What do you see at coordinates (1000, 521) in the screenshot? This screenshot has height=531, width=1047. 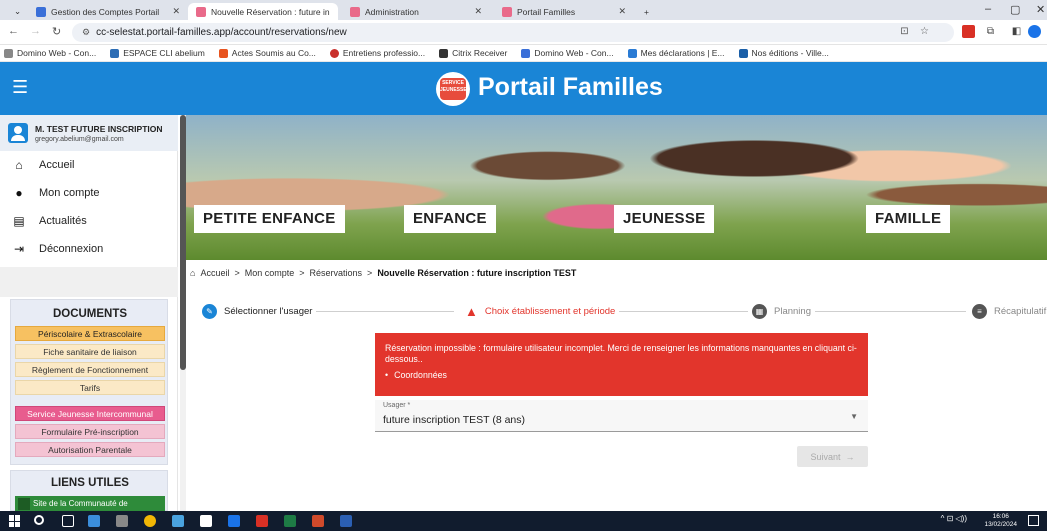 I see `system-clock: 16:06 13/02/2024` at bounding box center [1000, 521].